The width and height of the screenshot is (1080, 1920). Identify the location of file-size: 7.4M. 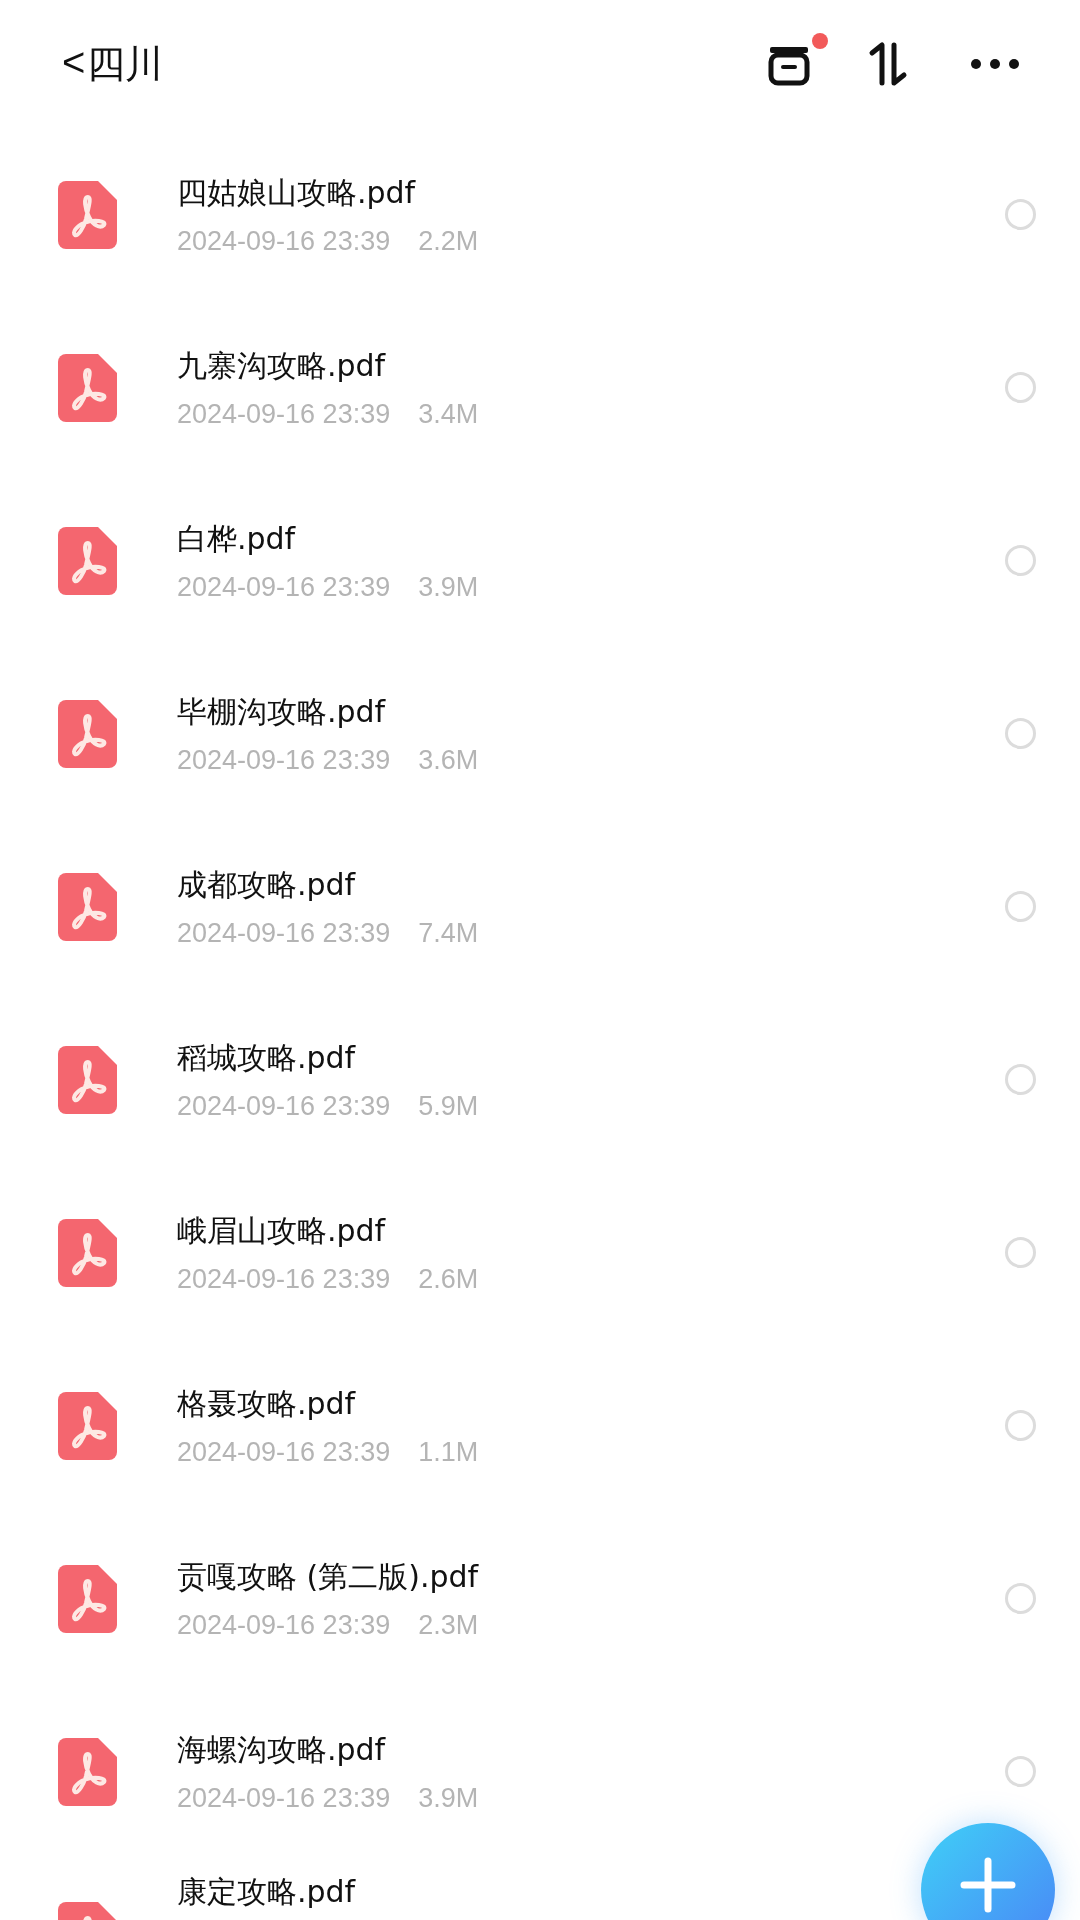
(448, 933).